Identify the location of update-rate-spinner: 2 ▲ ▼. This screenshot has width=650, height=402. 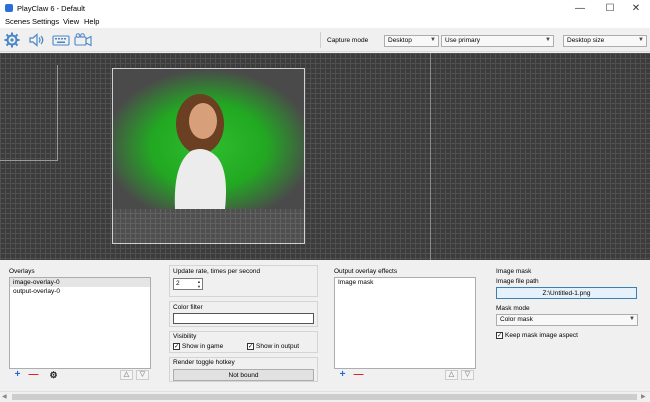
(188, 284).